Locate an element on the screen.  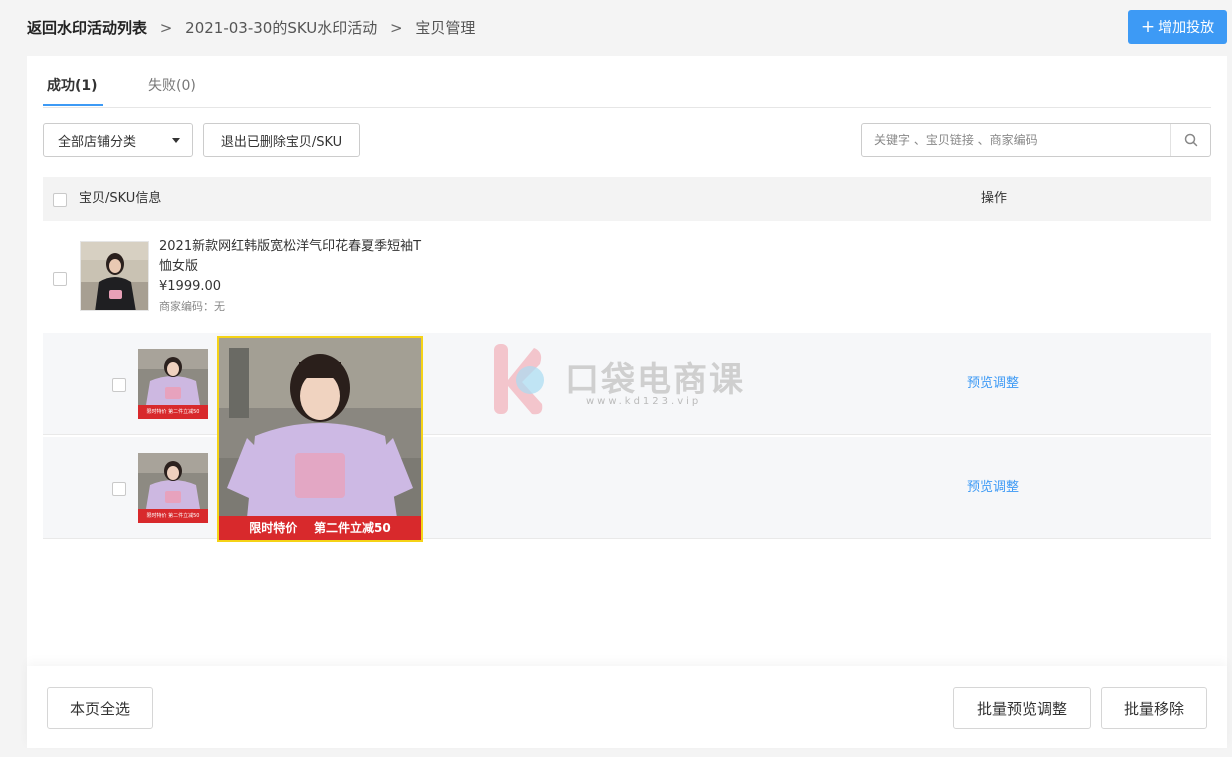
watermark: 口袋电商课 www.kd123.vip is located at coordinates (620, 380).